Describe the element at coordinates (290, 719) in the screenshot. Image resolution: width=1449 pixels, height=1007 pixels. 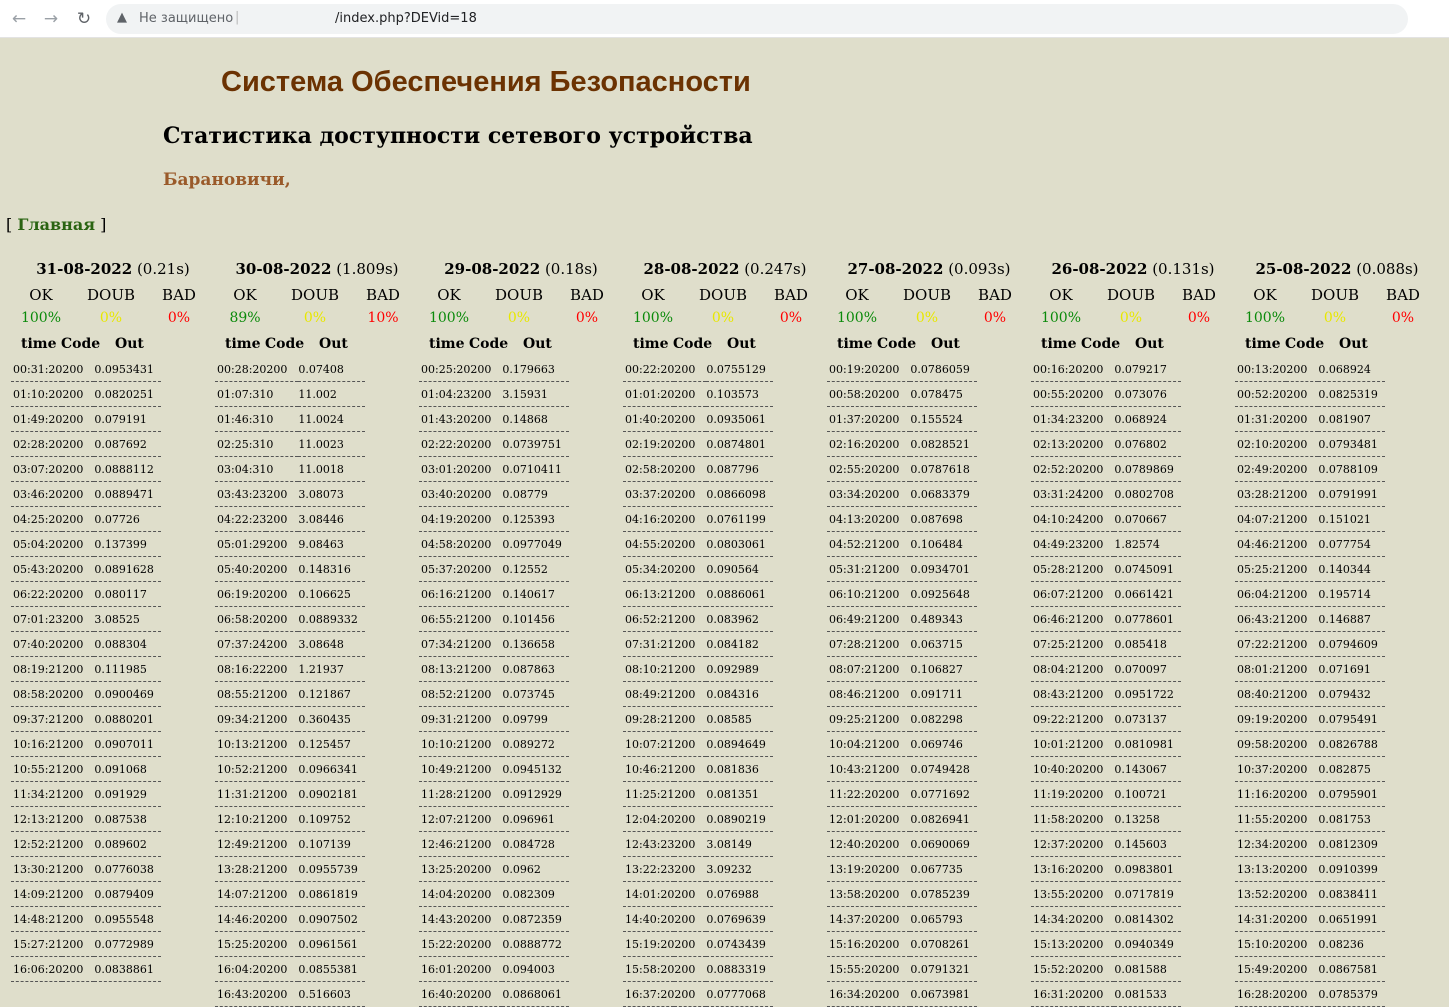
I see `table-row: 09:34:21 200 0.360435` at that location.